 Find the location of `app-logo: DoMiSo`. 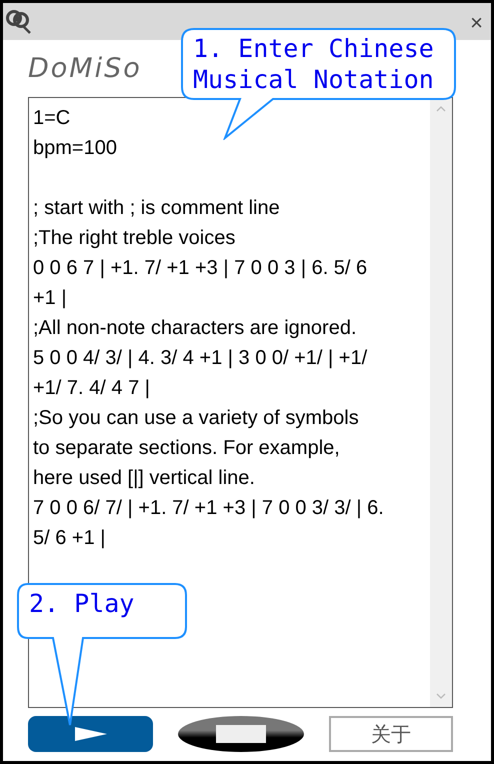

app-logo: DoMiSo is located at coordinates (85, 69).